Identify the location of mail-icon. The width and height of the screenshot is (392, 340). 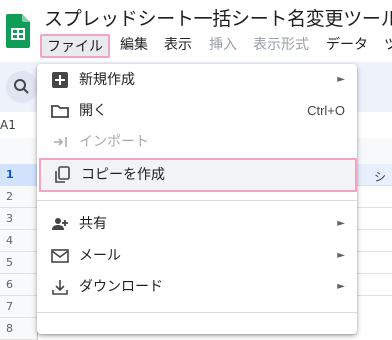
(60, 256).